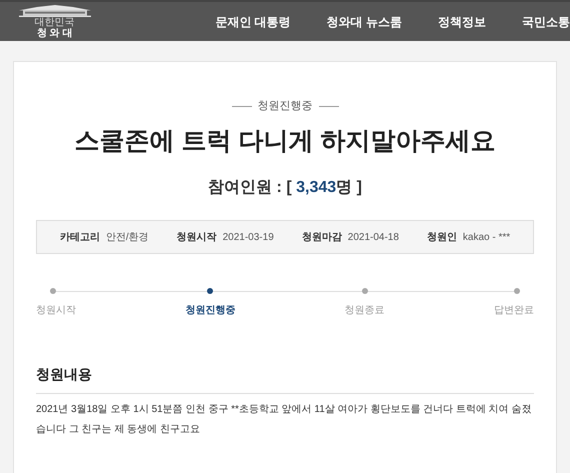  Describe the element at coordinates (285, 188) in the screenshot. I see `participant-count: 참여인원 : [ 3,343명 ]` at that location.